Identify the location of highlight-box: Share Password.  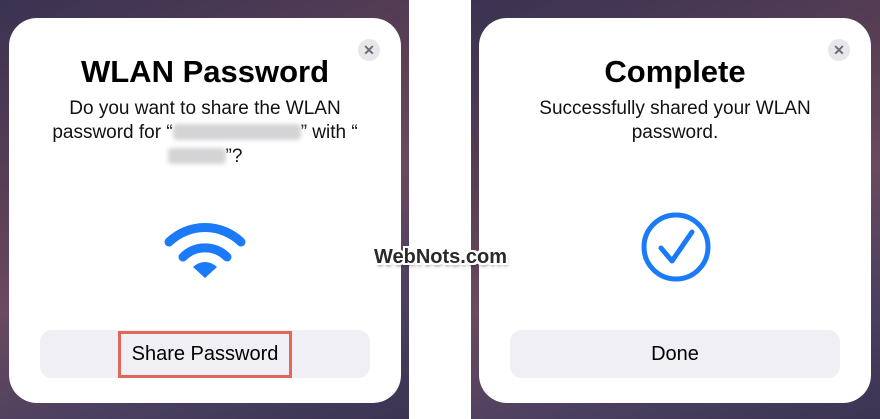
(205, 354).